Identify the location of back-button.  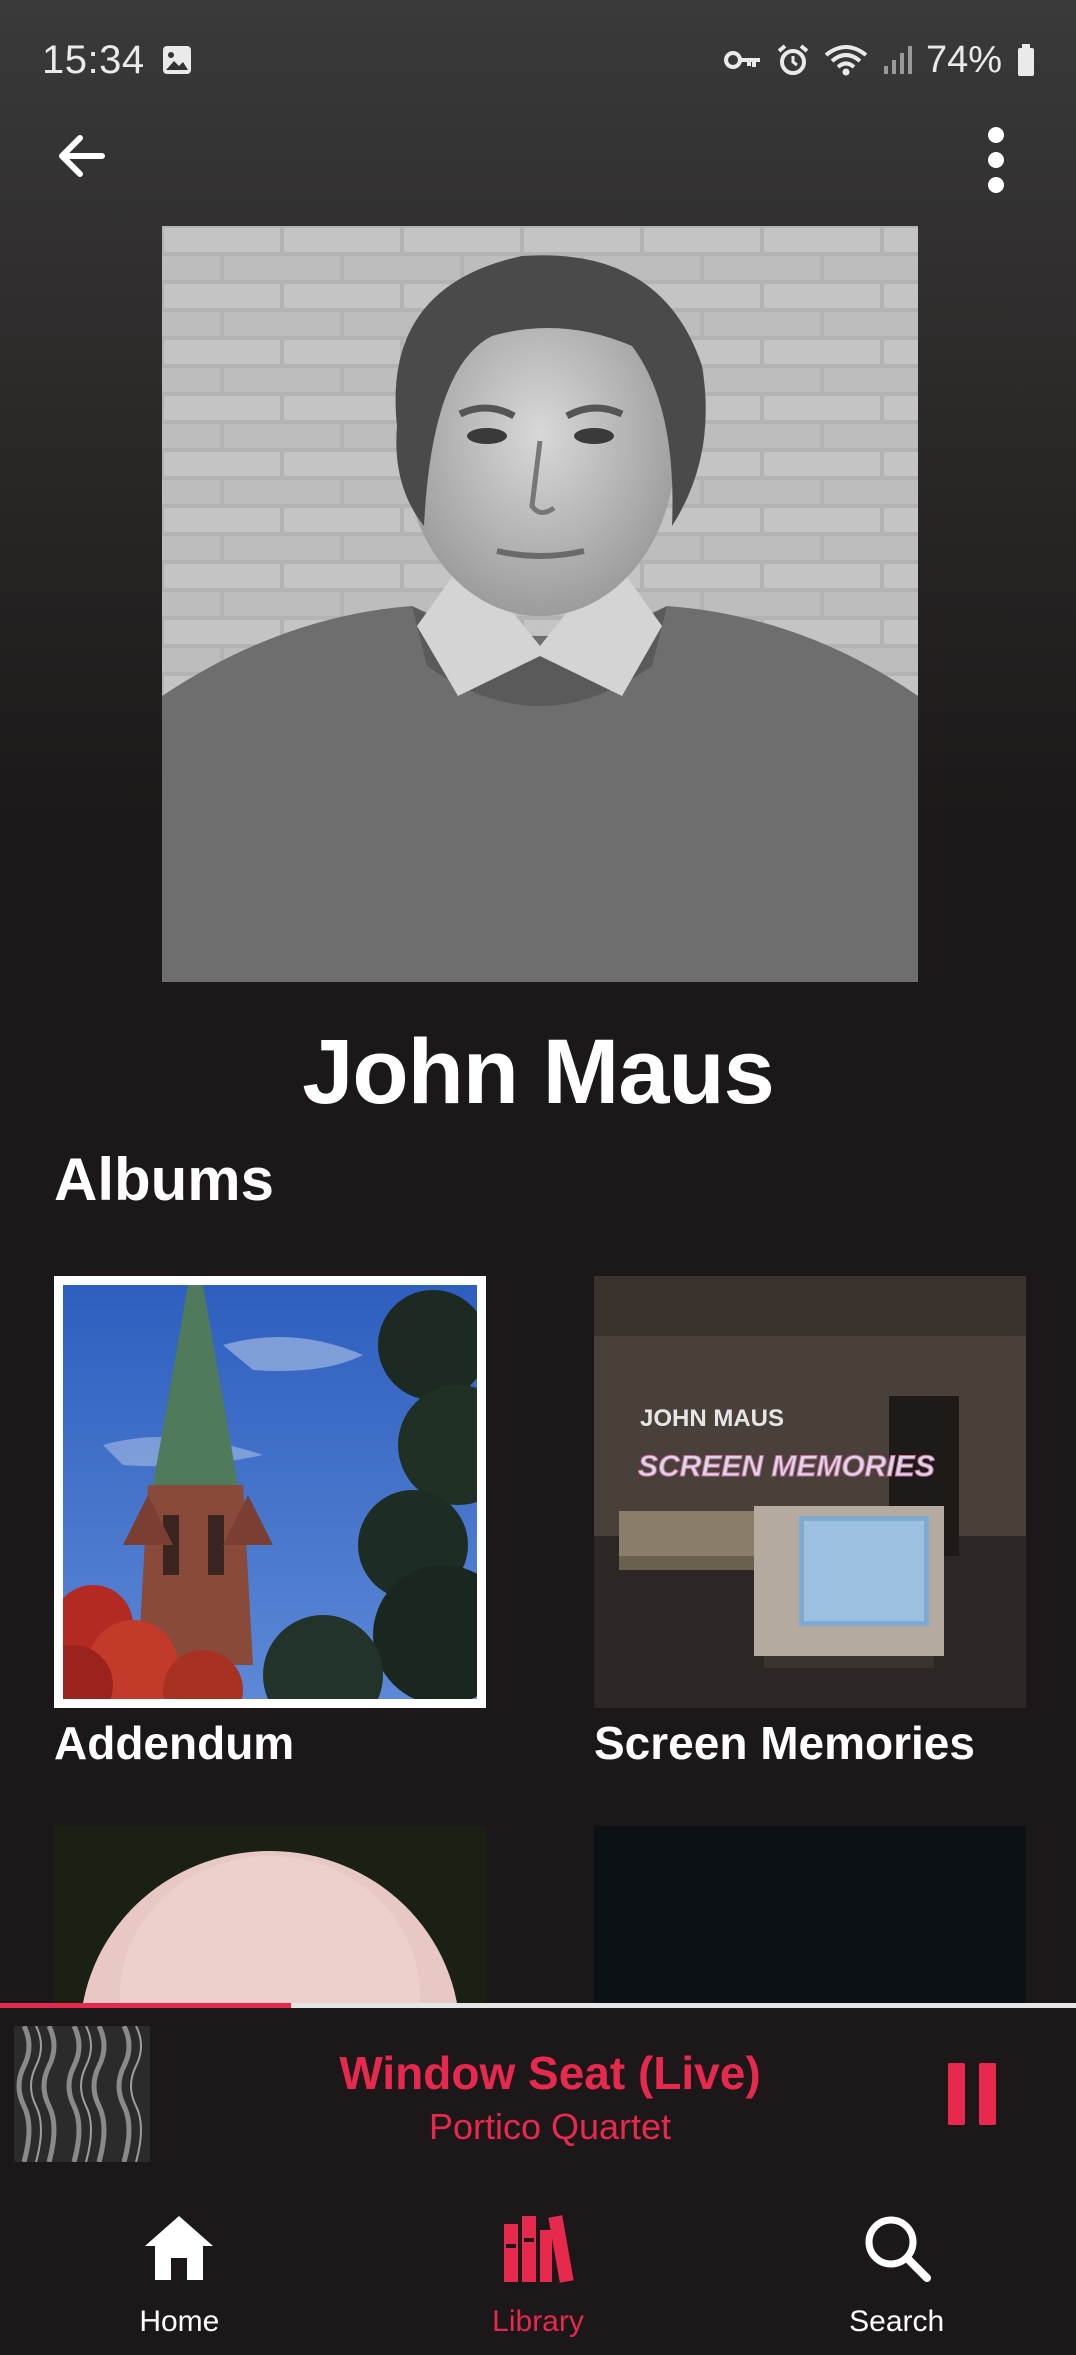
(80, 156).